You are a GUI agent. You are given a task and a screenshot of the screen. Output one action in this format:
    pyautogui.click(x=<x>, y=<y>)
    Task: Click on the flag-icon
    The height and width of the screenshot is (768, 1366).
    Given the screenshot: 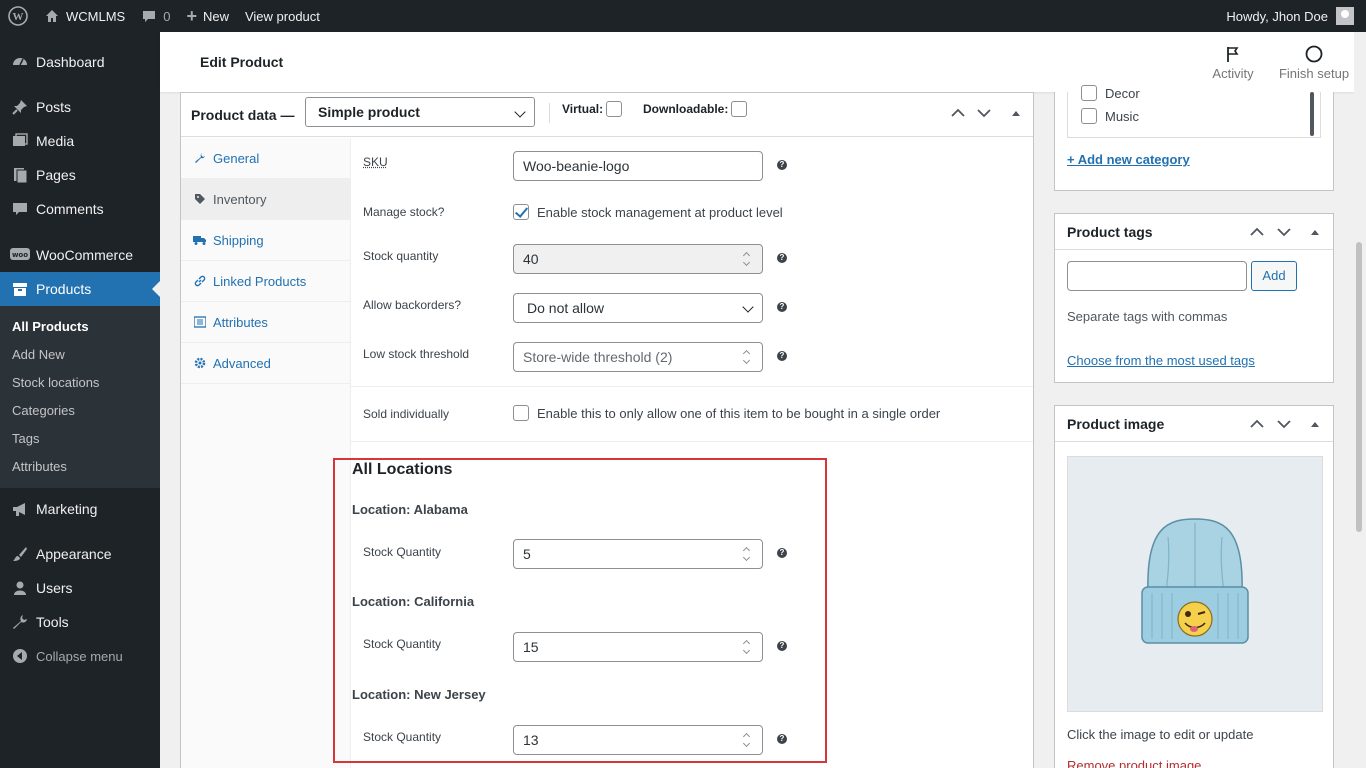 What is the action you would take?
    pyautogui.click(x=1233, y=54)
    